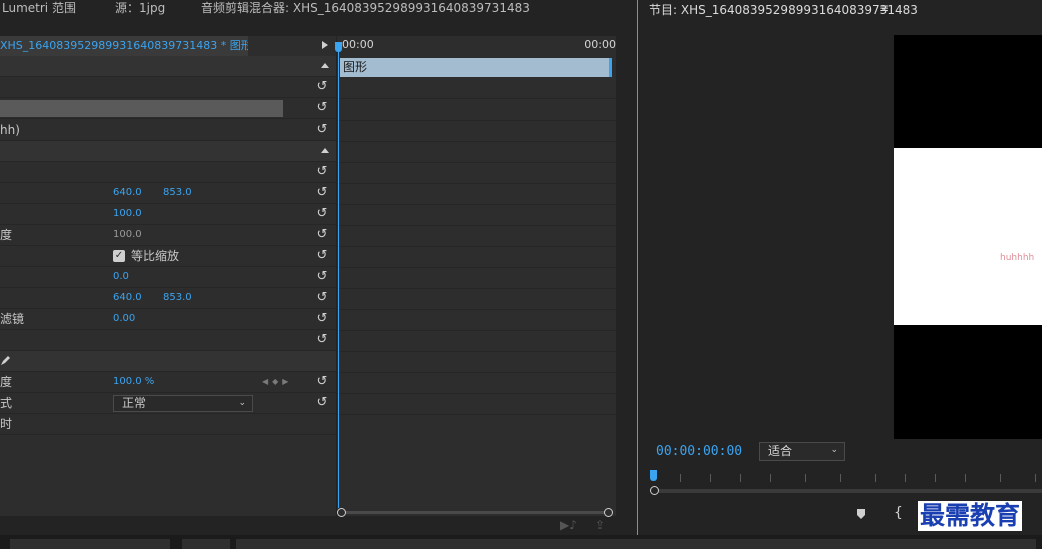  I want to click on export-icon: ⇪, so click(600, 525).